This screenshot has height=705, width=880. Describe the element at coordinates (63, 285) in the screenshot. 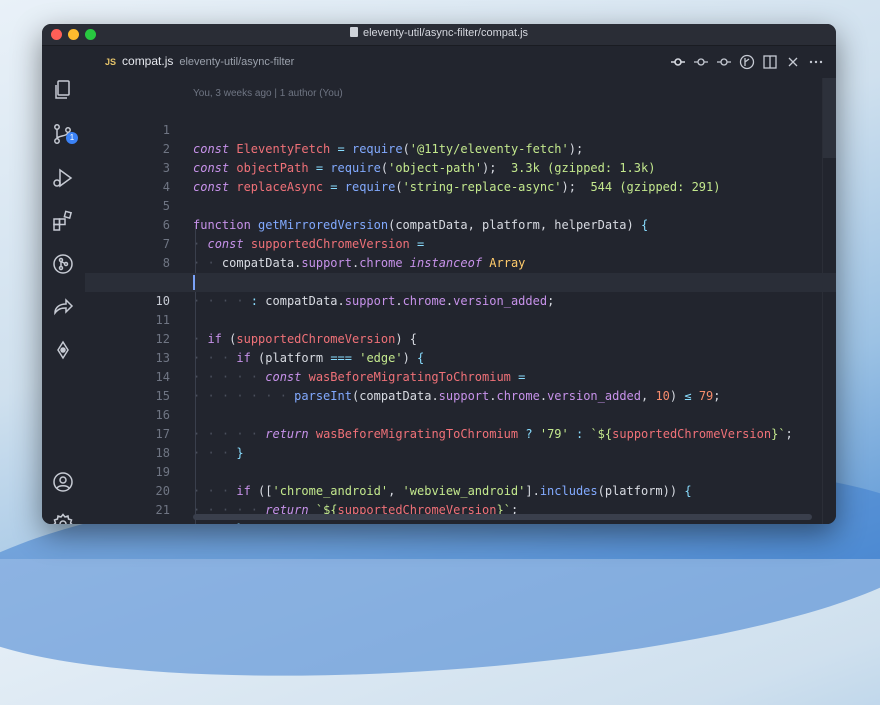

I see `activity-bar: 1` at that location.